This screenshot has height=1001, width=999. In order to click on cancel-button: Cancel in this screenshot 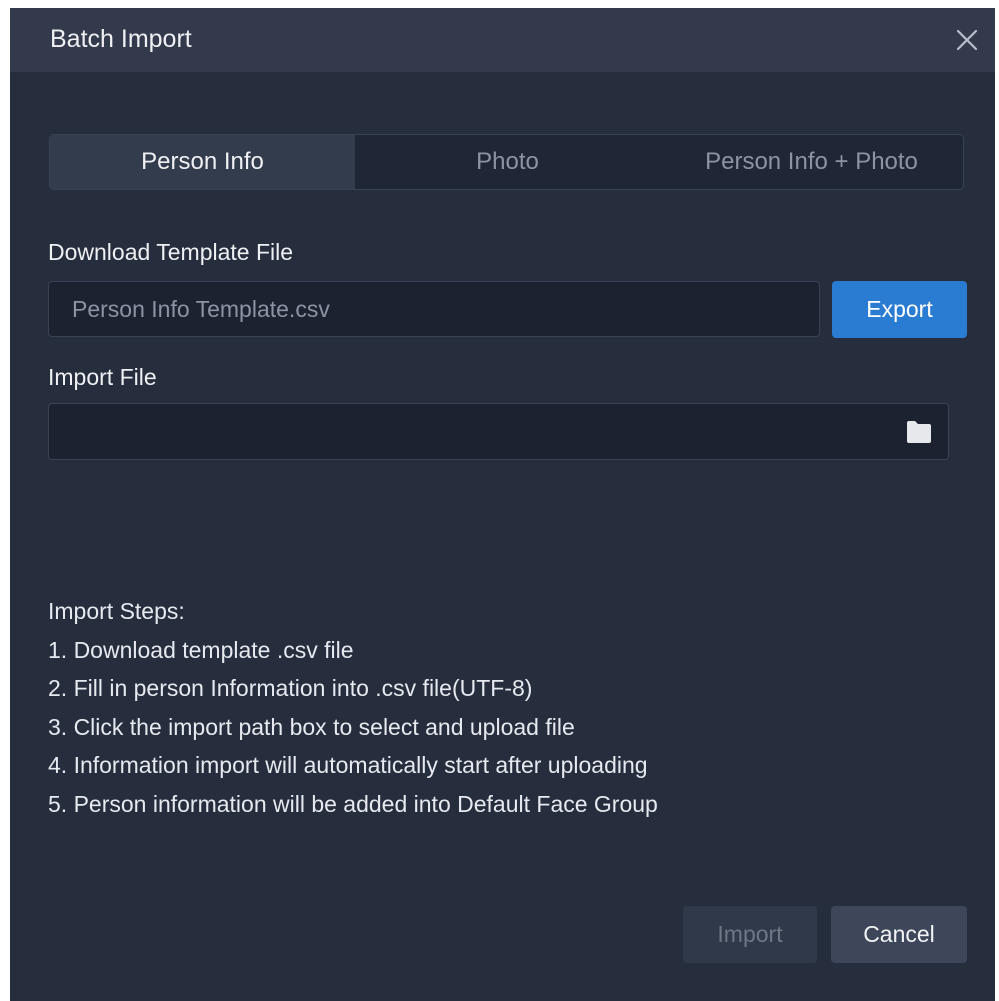, I will do `click(899, 934)`.